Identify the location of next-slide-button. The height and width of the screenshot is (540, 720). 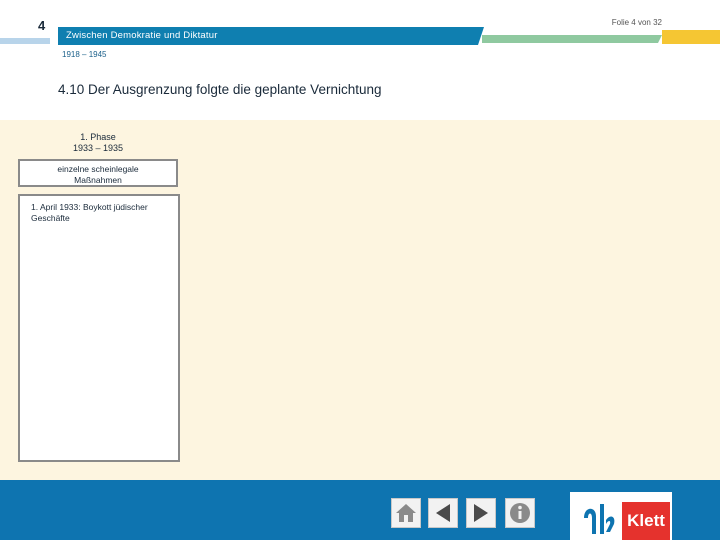
(481, 513).